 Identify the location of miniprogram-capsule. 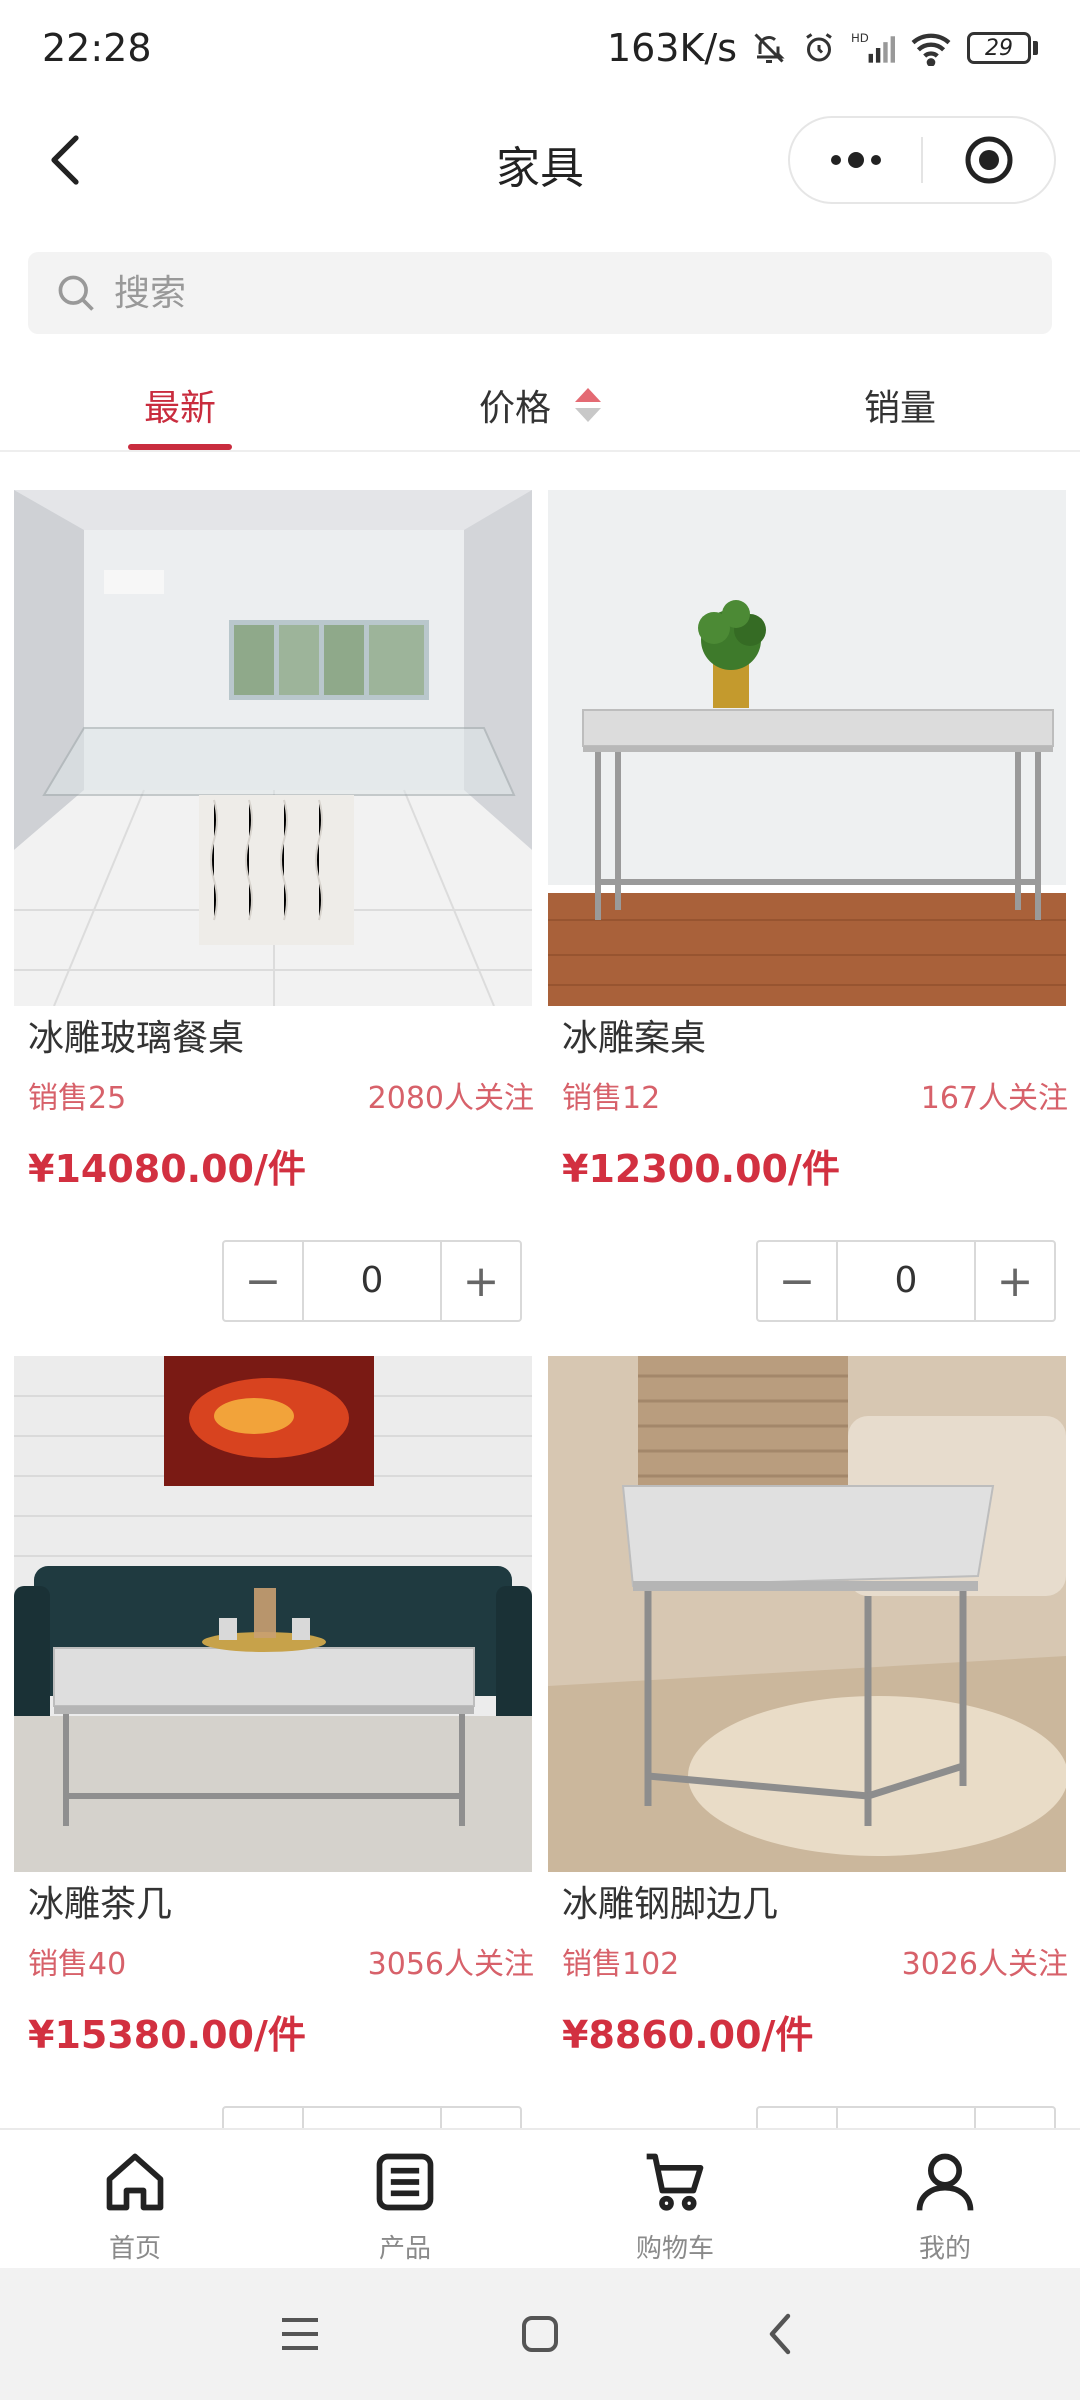
(922, 160).